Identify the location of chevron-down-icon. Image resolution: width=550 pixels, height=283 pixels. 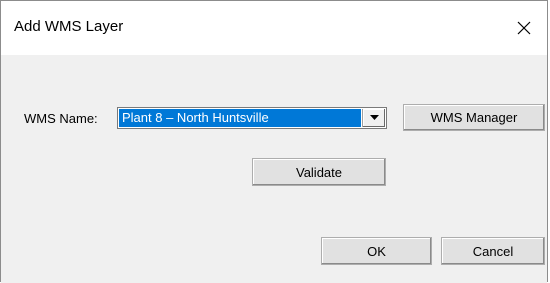
(374, 117).